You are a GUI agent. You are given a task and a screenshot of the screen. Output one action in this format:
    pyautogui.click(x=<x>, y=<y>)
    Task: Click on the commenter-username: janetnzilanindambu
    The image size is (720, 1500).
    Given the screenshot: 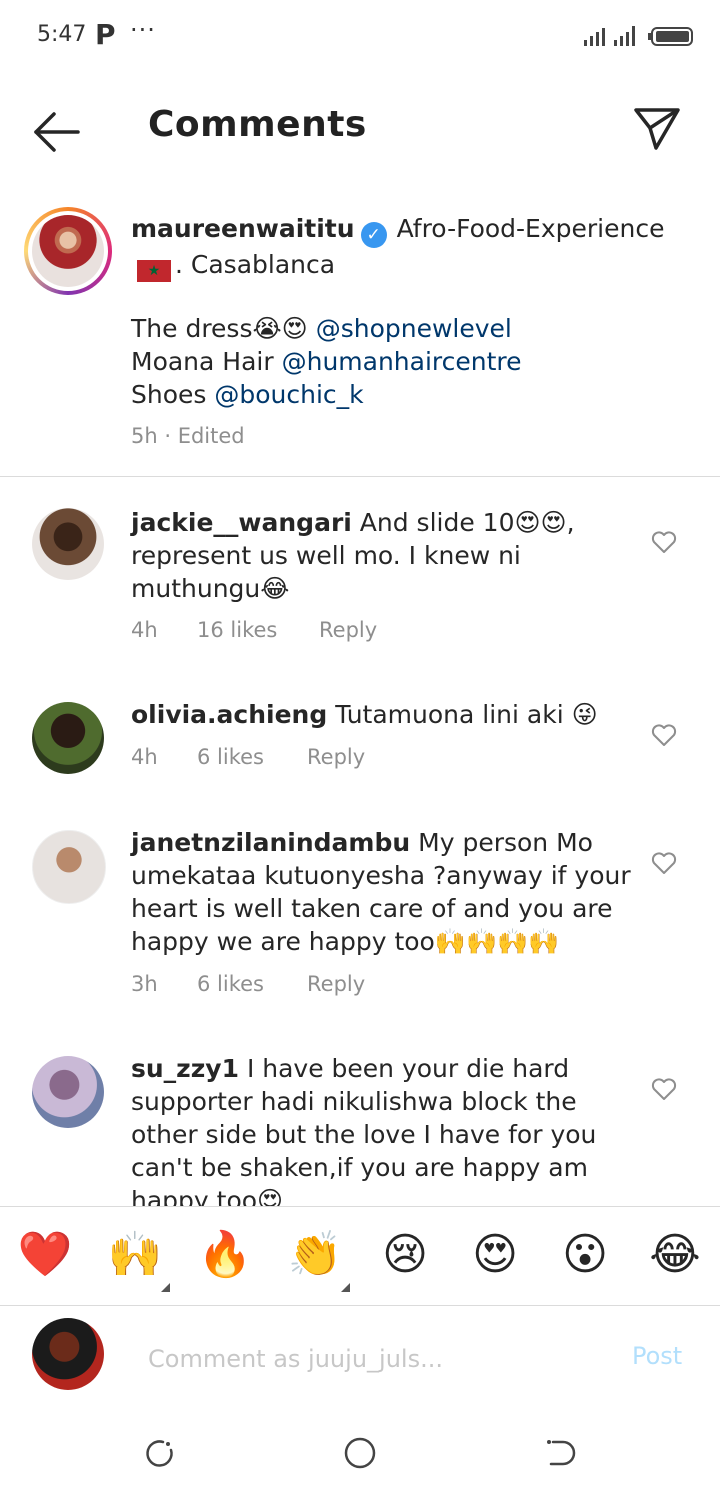 What is the action you would take?
    pyautogui.click(x=270, y=842)
    